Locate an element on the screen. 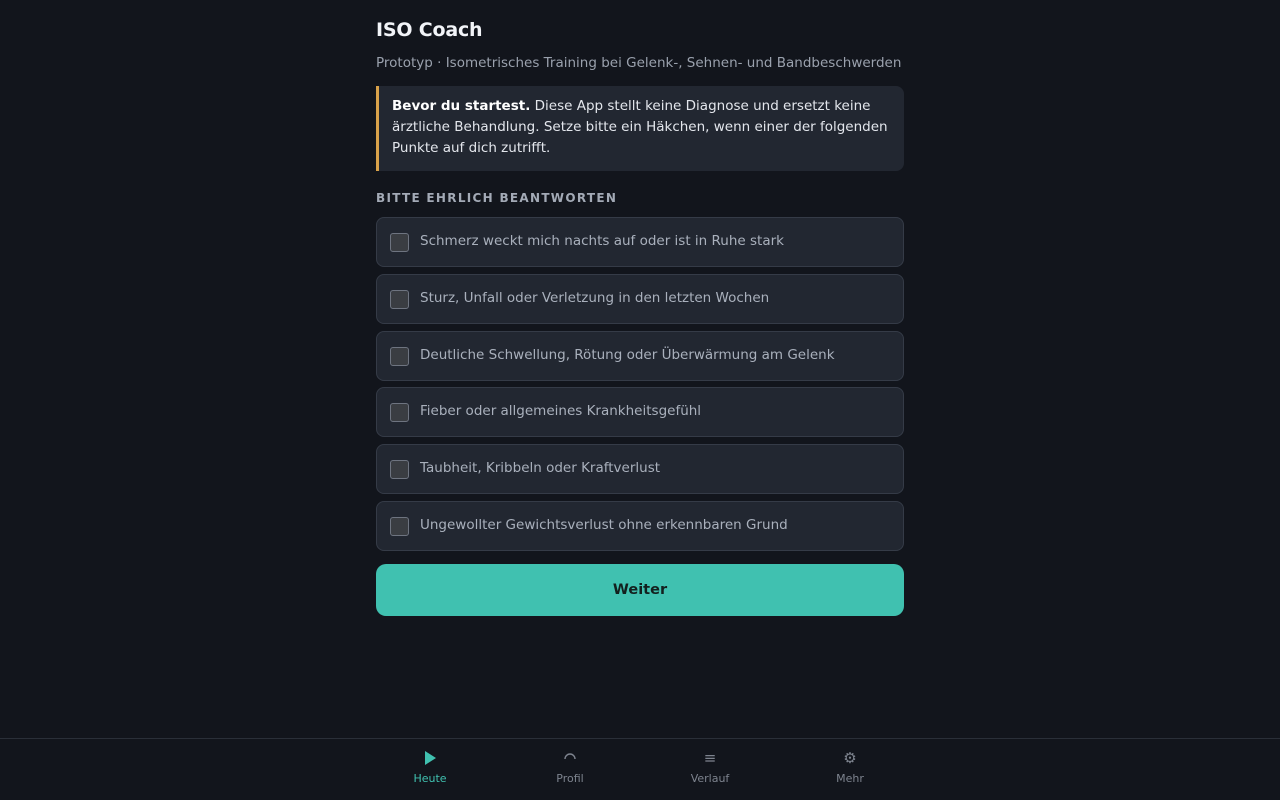  play-icon is located at coordinates (430, 758).